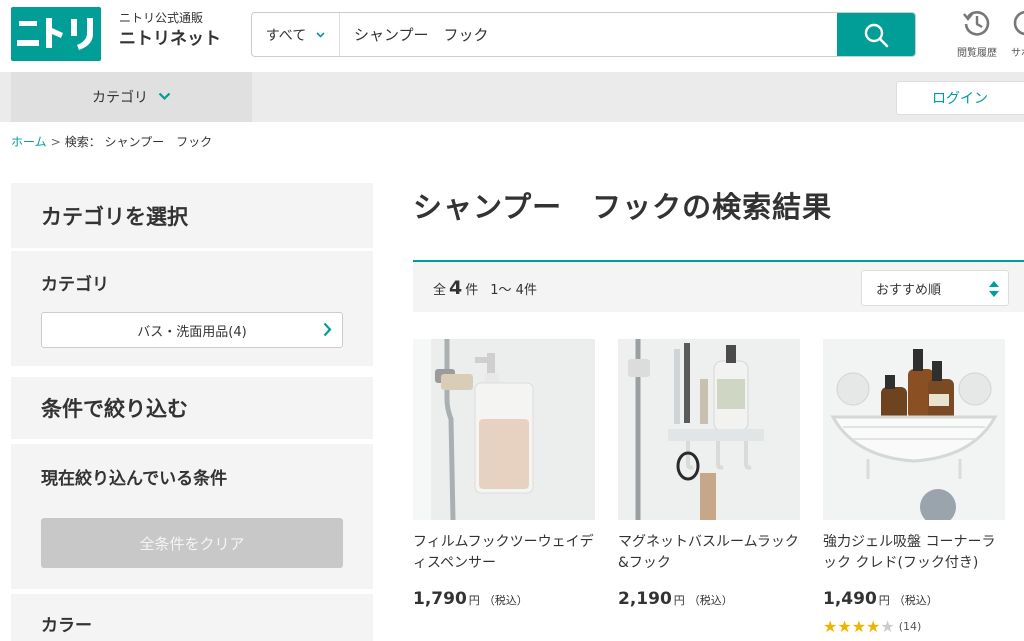 This screenshot has height=641, width=1024. I want to click on category-select-title: カテゴリを選択, so click(114, 217).